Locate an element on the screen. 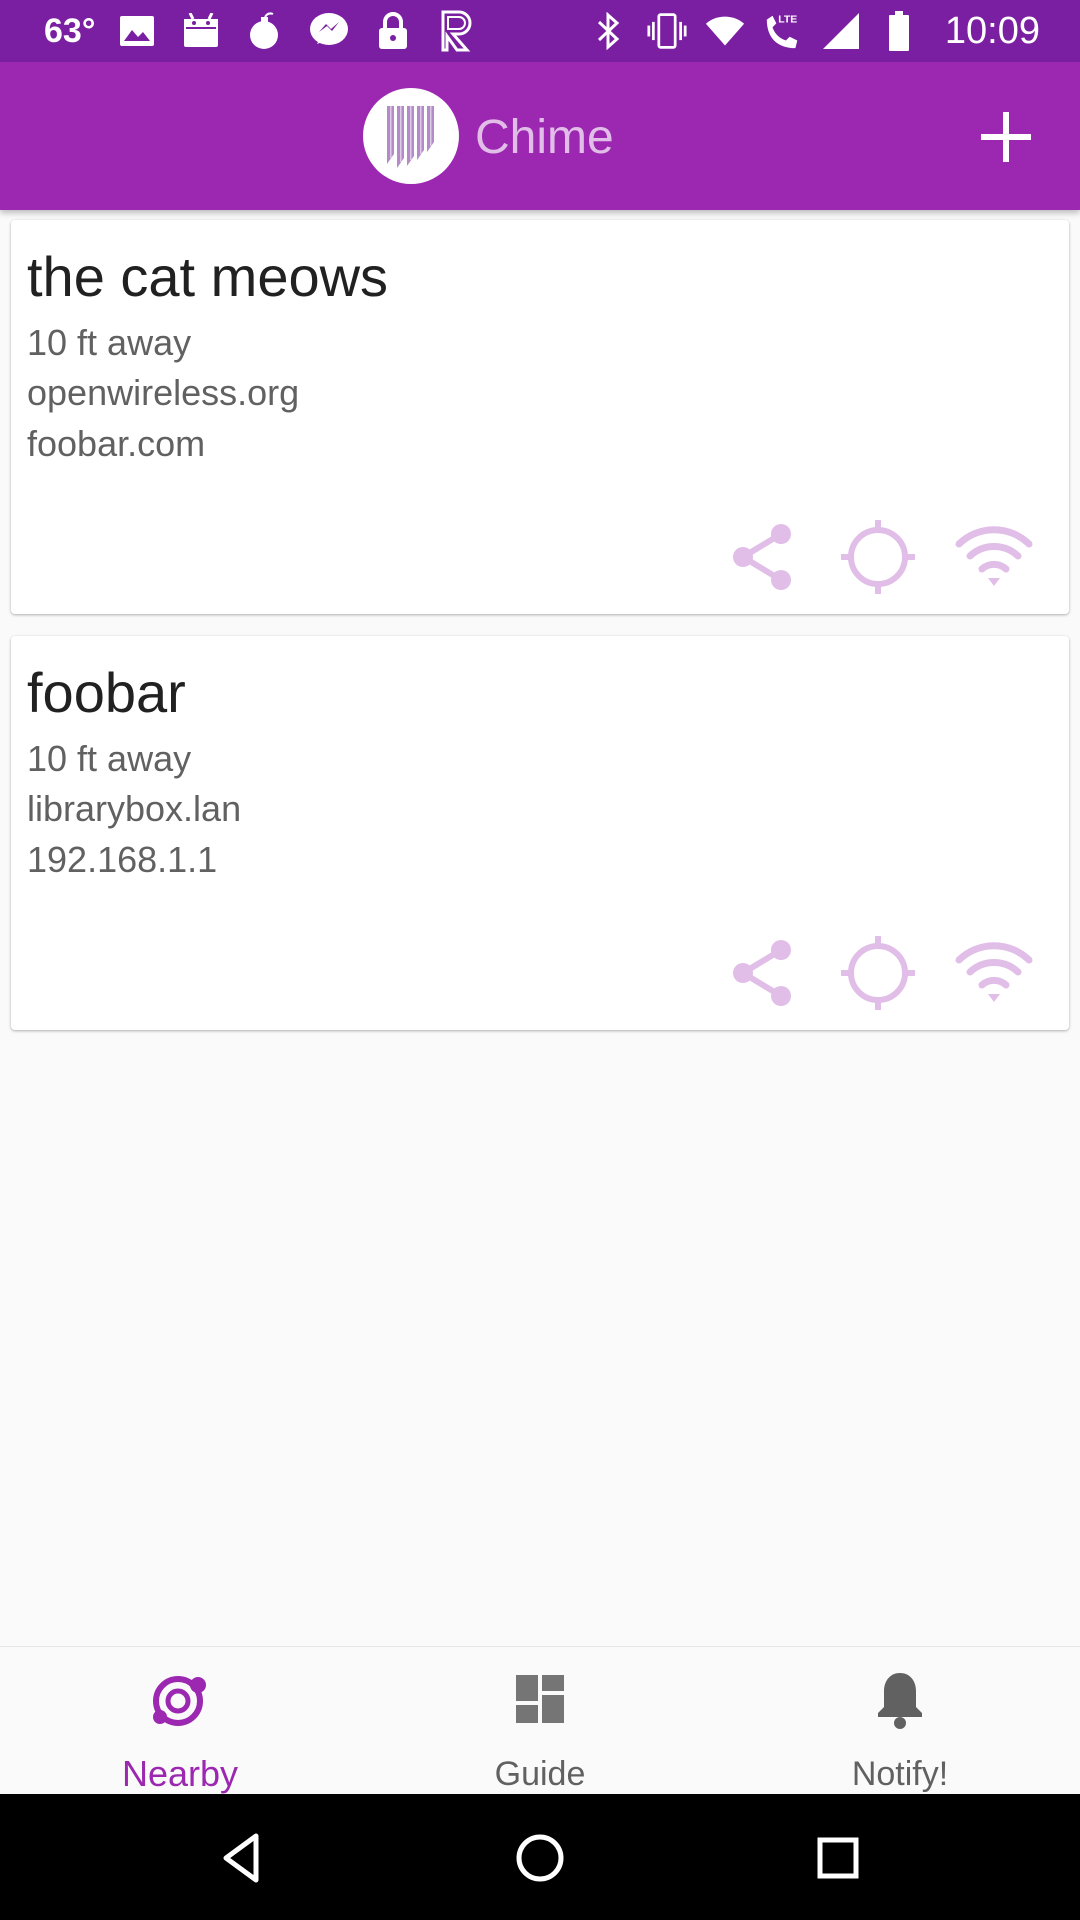 The image size is (1080, 1920). nav-item-nearby: Nearby is located at coordinates (180, 1721).